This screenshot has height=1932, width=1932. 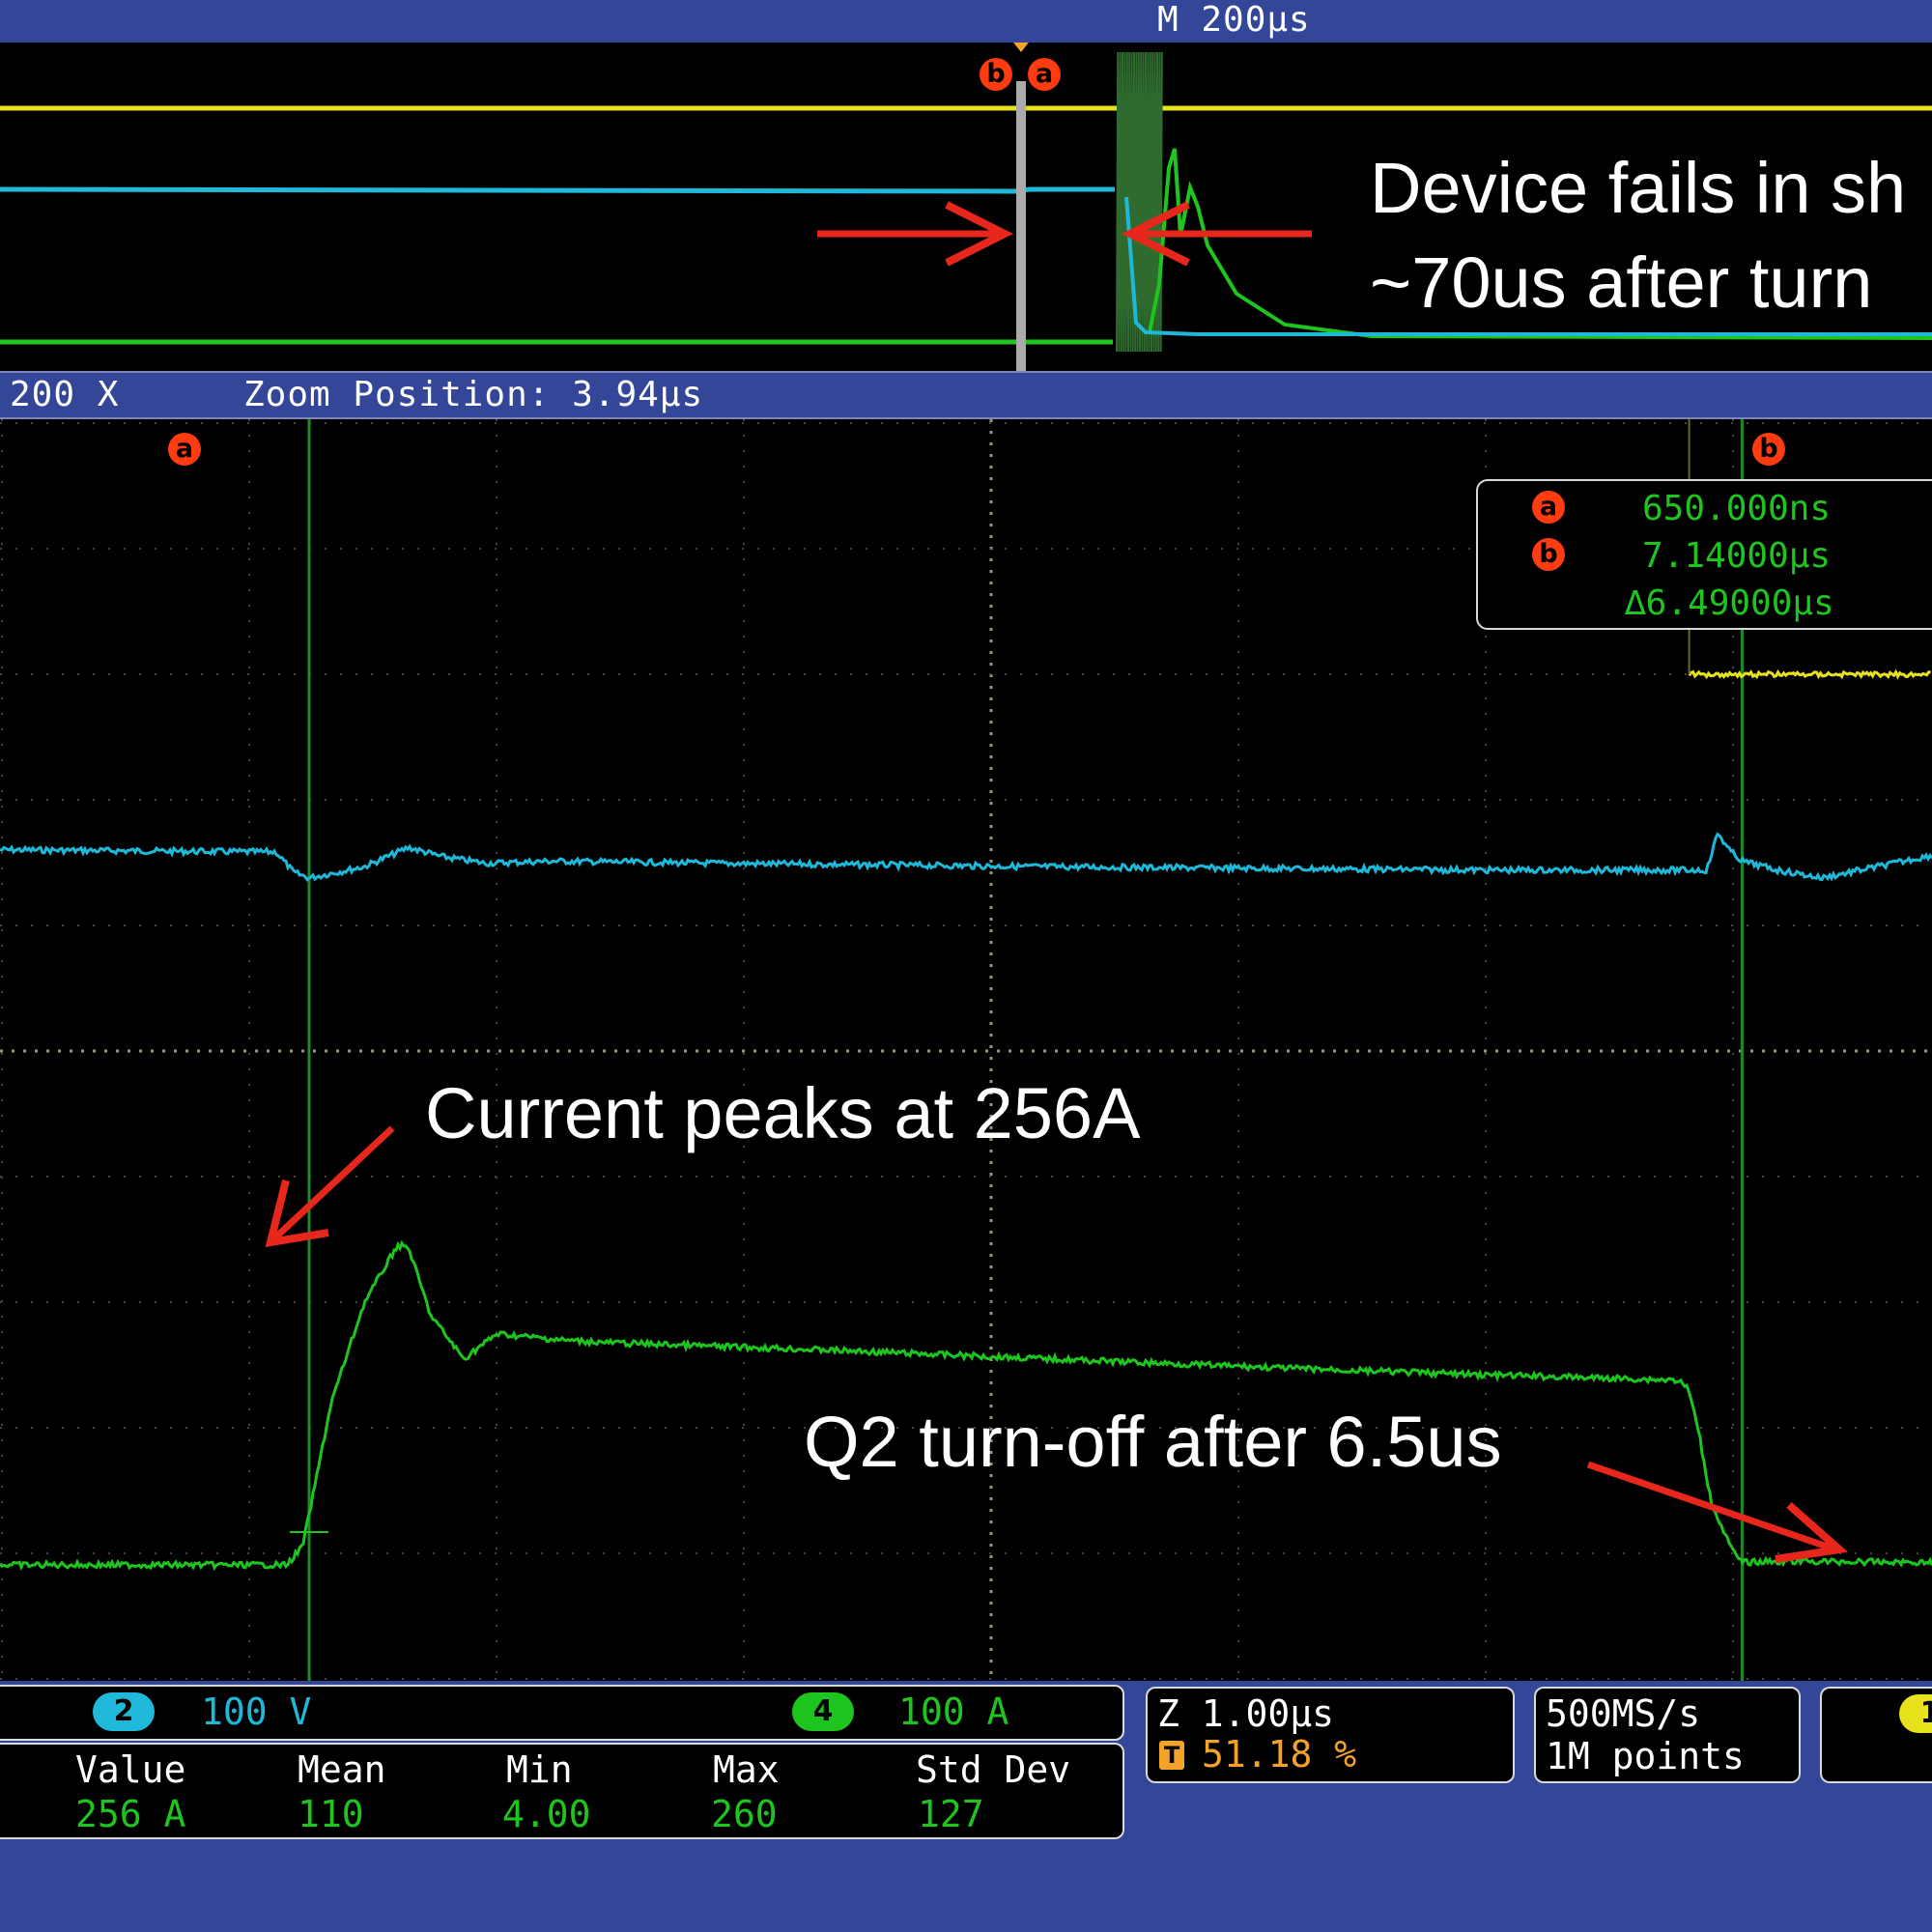 I want to click on cursor-delta-time: ∆6.49000µs, so click(x=1729, y=603).